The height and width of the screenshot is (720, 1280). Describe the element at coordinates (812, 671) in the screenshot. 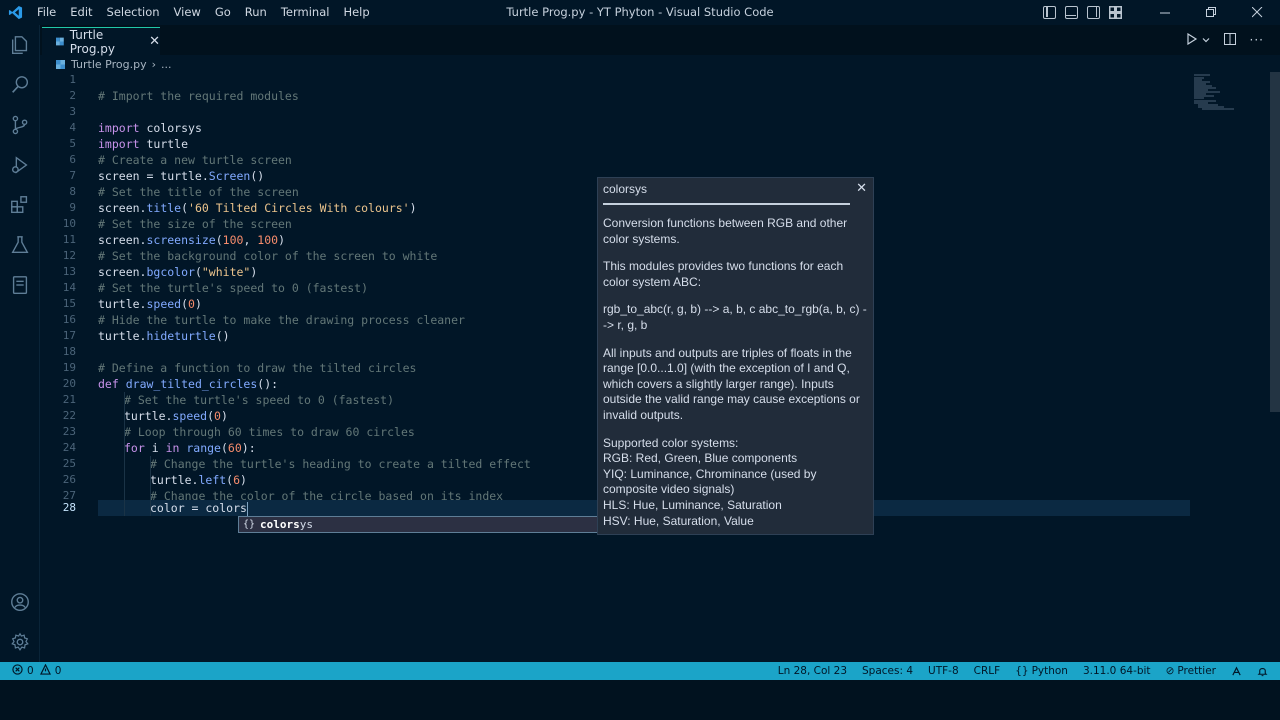

I see `cursor-position: Ln 28, Col 23` at that location.